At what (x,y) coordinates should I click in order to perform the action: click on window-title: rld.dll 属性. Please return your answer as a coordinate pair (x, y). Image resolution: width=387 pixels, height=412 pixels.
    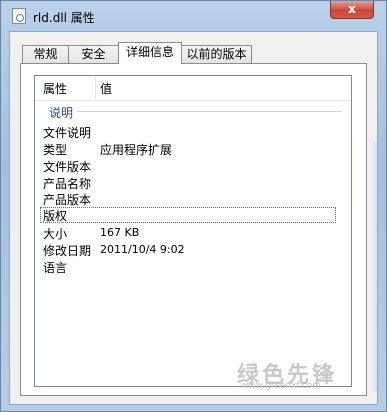
    Looking at the image, I should click on (64, 18).